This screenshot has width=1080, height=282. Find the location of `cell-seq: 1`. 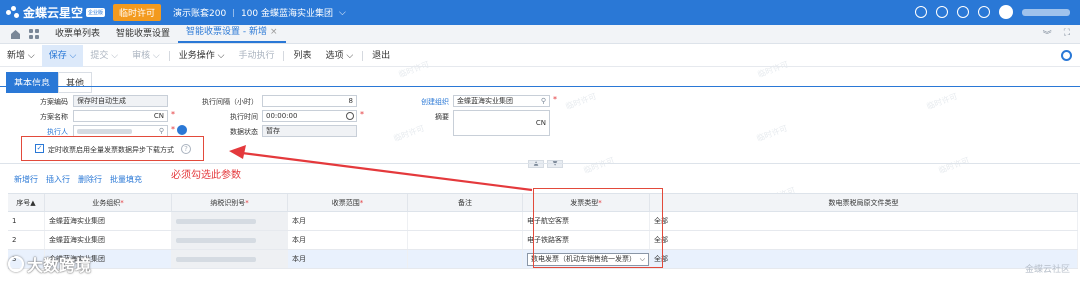

cell-seq: 1 is located at coordinates (26, 221).